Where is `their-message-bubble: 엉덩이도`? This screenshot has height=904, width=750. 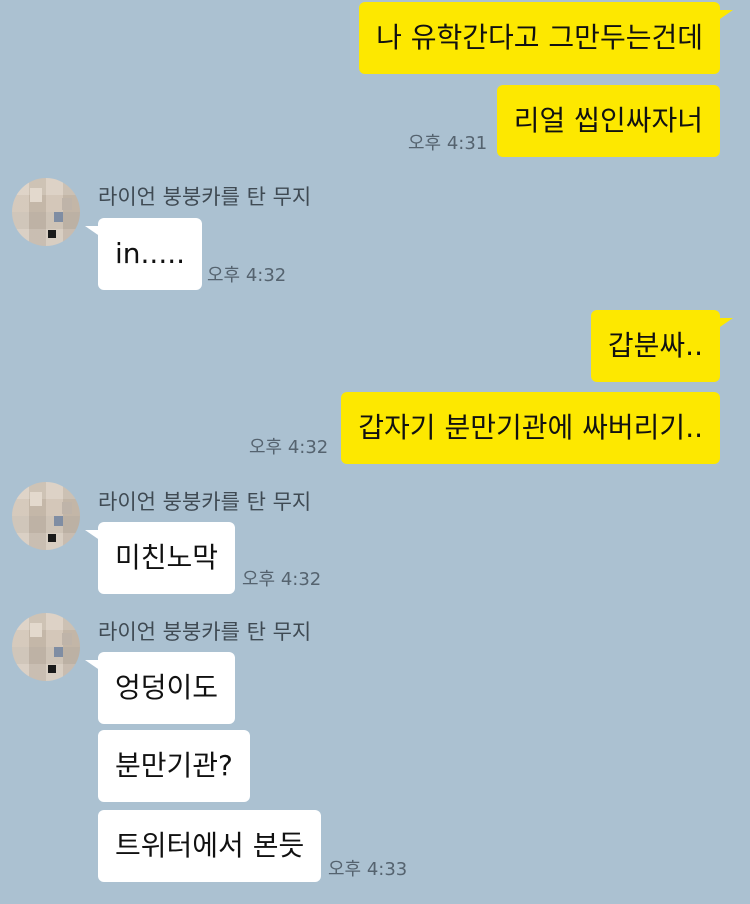
their-message-bubble: 엉덩이도 is located at coordinates (160, 688).